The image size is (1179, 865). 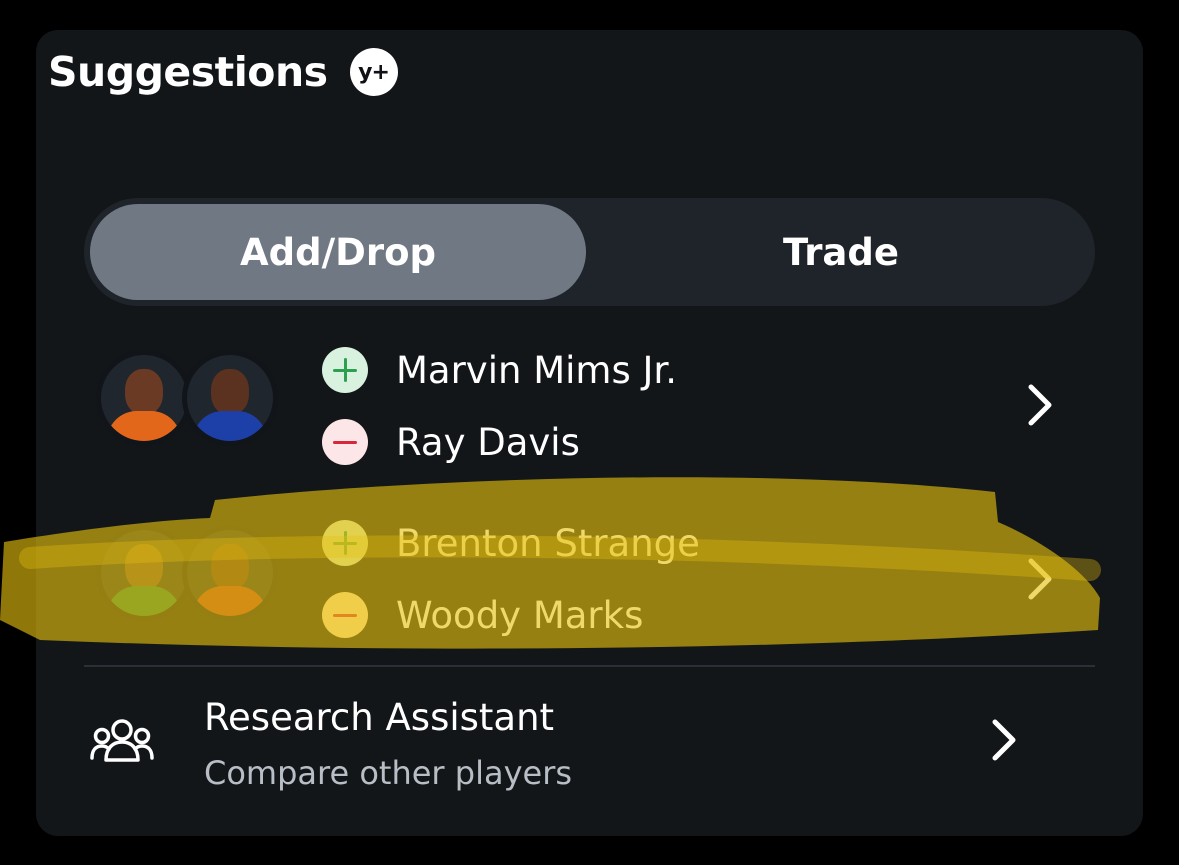 I want to click on add-move: Brenton Strange, so click(x=511, y=543).